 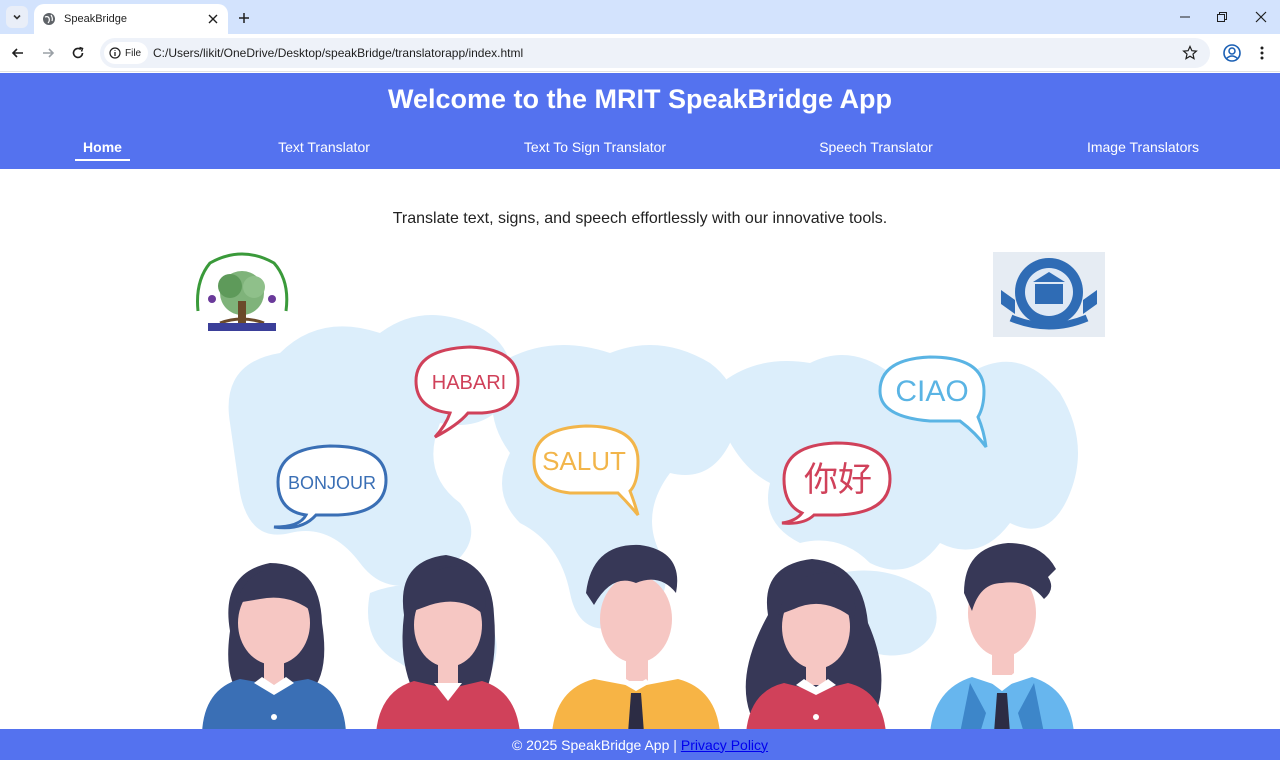 I want to click on site-footer: © 2025 SpeakBridge App | Privacy Policy, so click(x=640, y=744).